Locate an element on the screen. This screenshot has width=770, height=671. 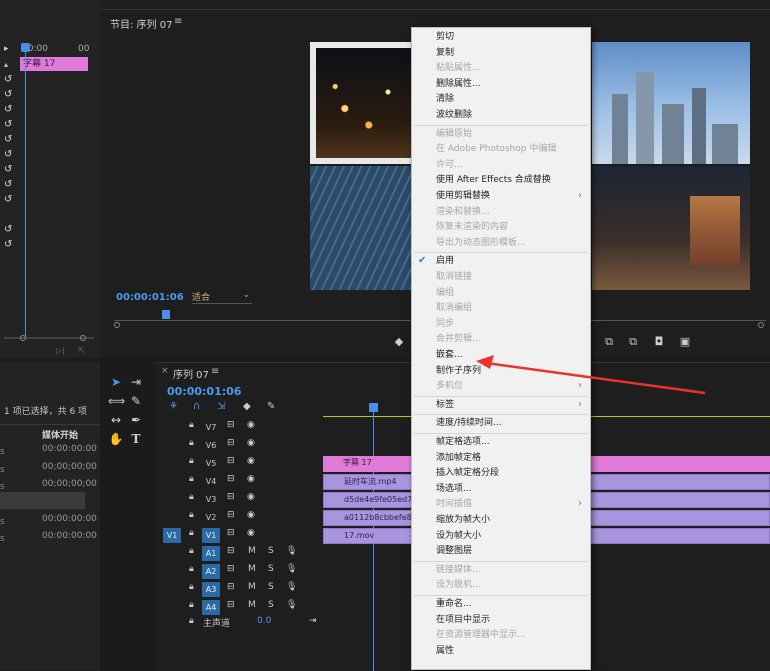
snap-icon: ∩ is located at coordinates (196, 406).